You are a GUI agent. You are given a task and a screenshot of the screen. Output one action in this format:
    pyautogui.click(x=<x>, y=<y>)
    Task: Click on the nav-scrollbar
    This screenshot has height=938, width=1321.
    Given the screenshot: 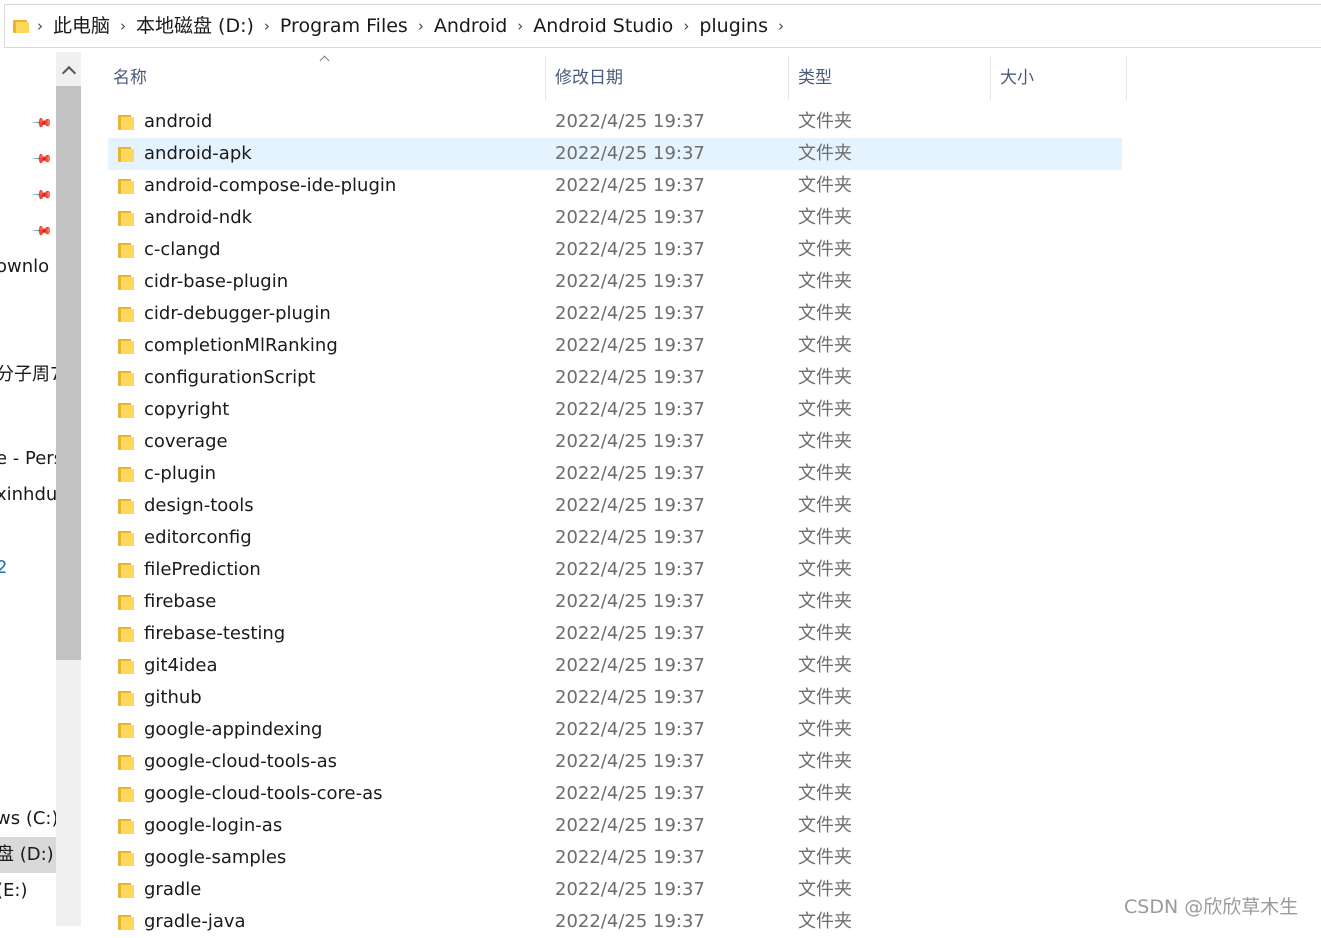 What is the action you would take?
    pyautogui.click(x=68, y=489)
    